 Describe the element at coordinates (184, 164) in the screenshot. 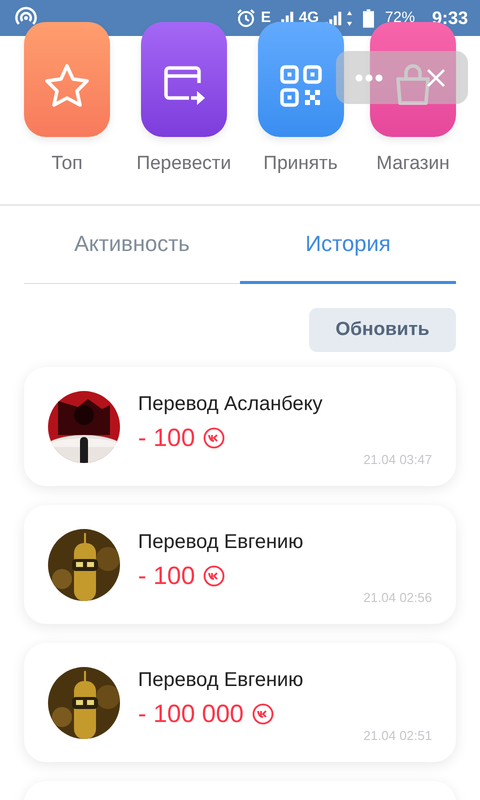

I see `action-label: Перевести` at that location.